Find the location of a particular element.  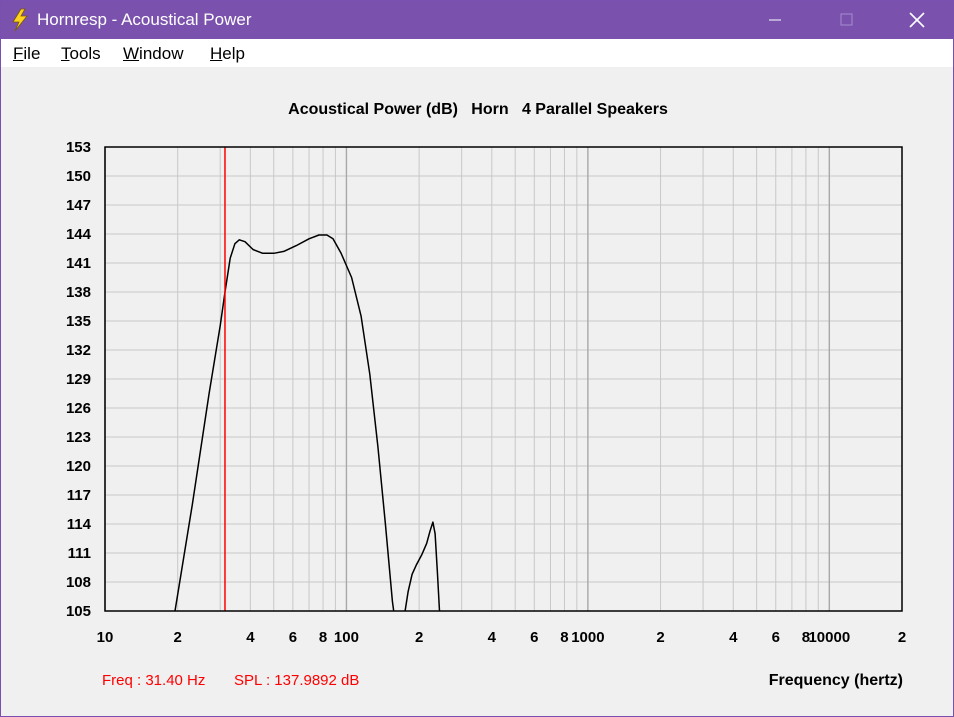

y-tick-label: 153 is located at coordinates (78, 147).